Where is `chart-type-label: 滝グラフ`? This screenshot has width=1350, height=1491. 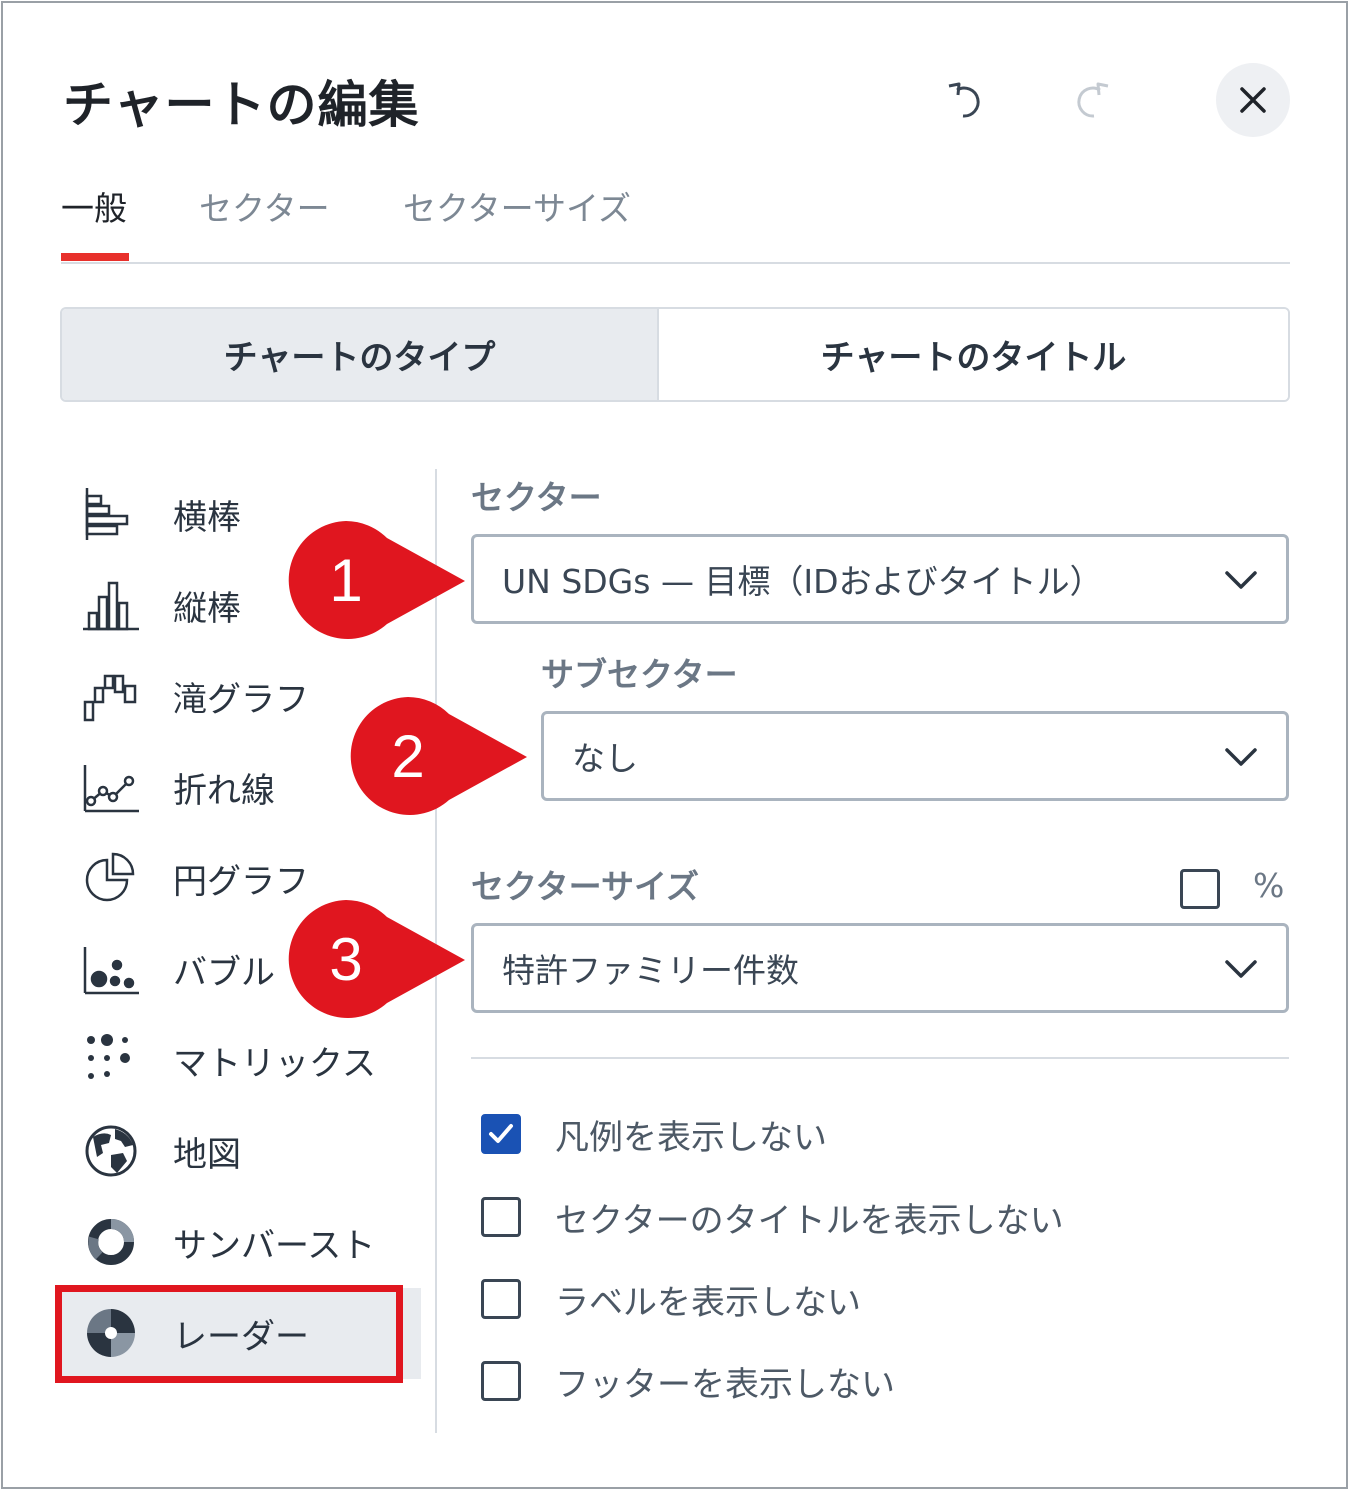 chart-type-label: 滝グラフ is located at coordinates (241, 700).